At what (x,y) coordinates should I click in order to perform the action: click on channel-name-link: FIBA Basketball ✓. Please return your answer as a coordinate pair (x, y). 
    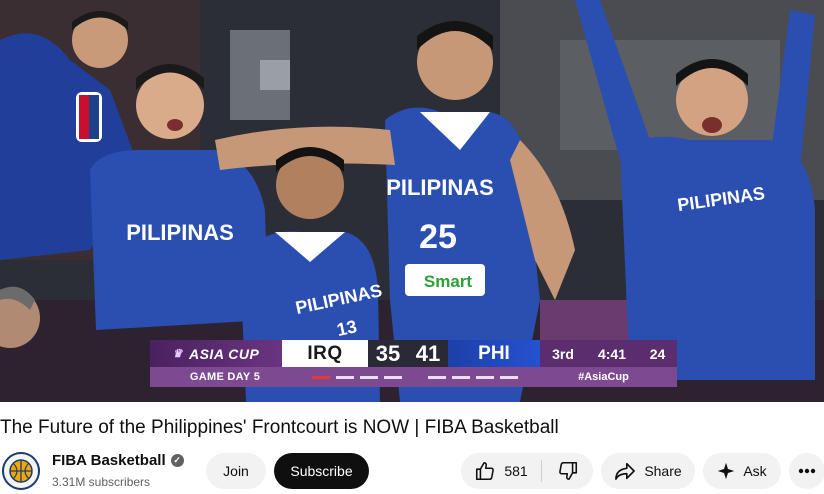
    Looking at the image, I should click on (118, 460).